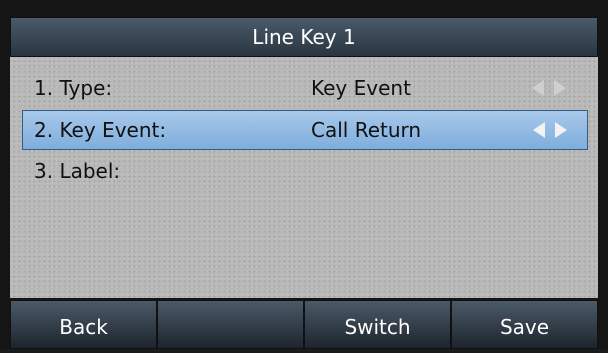  Describe the element at coordinates (73, 88) in the screenshot. I see `row-label: 1. Type:` at that location.